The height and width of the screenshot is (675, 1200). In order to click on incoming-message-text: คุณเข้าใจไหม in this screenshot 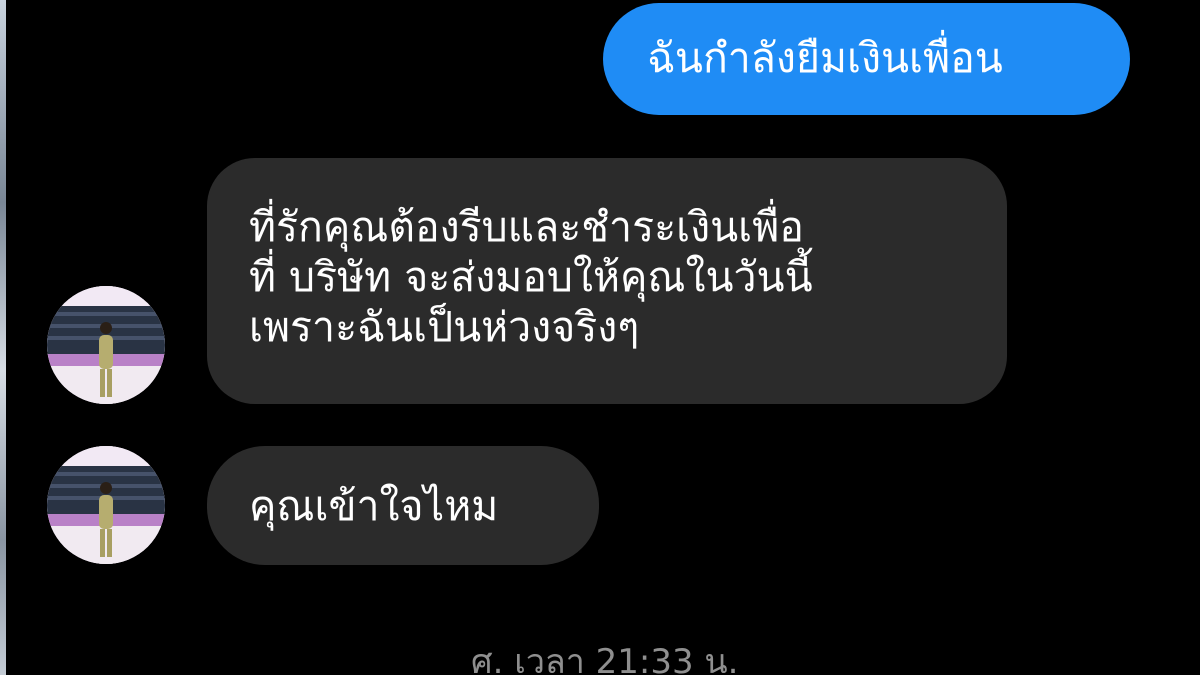, I will do `click(374, 506)`.